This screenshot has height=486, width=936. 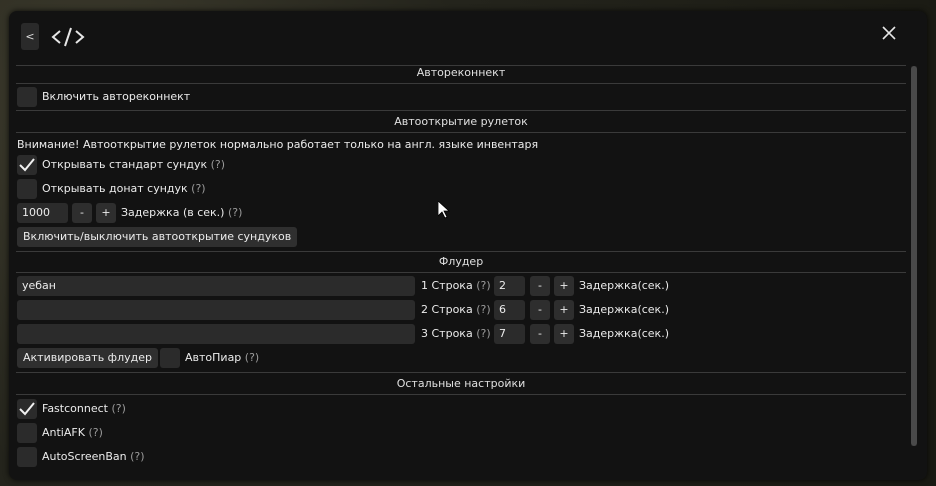 I want to click on flooder-row-label-2-row: 2 Строка (?), so click(x=456, y=309).